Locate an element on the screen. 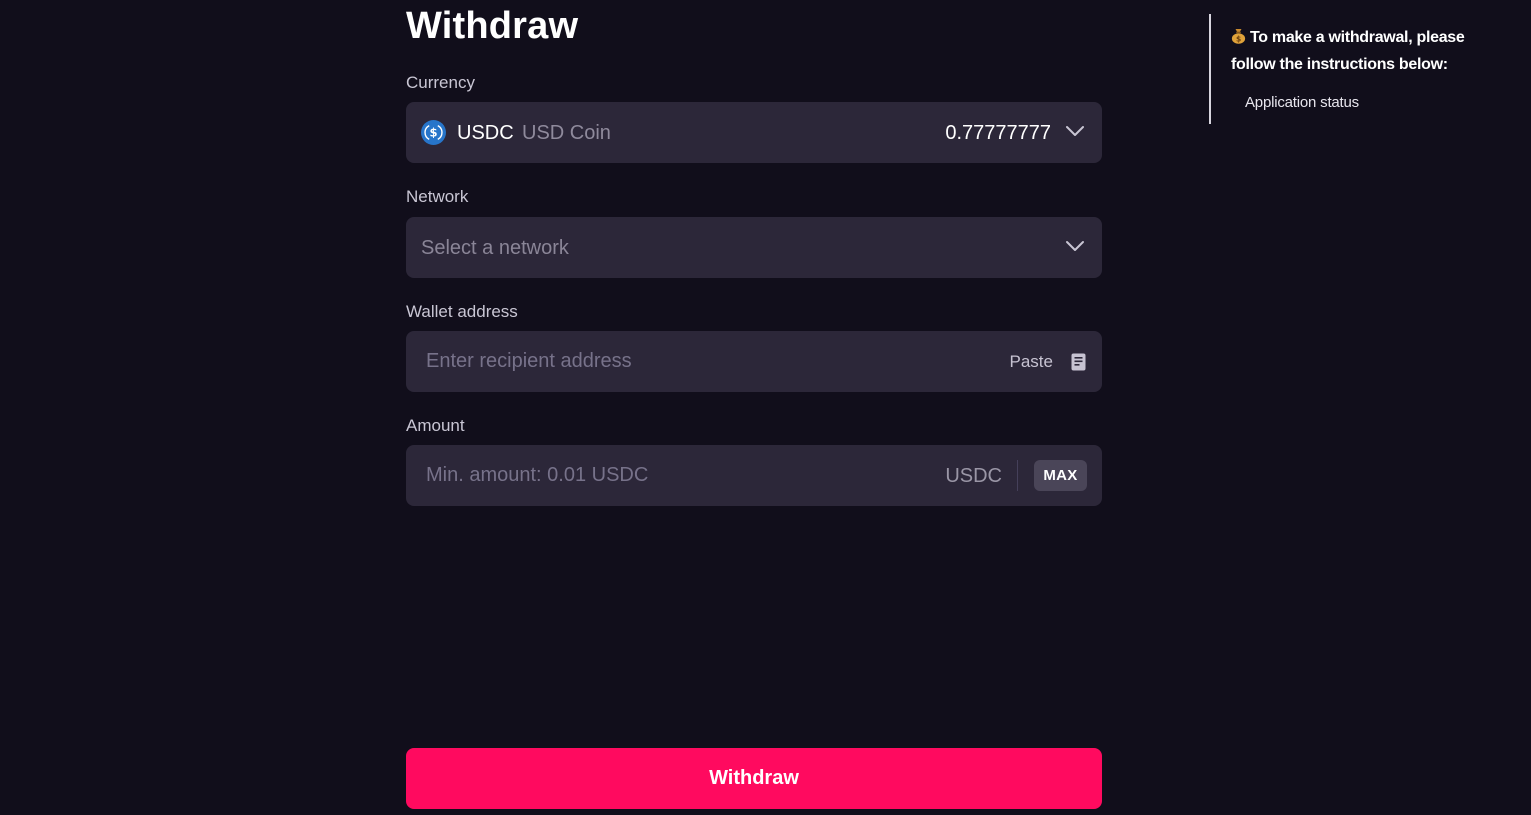 Image resolution: width=1531 pixels, height=815 pixels. wallet-address-label: Wallet address is located at coordinates (462, 311).